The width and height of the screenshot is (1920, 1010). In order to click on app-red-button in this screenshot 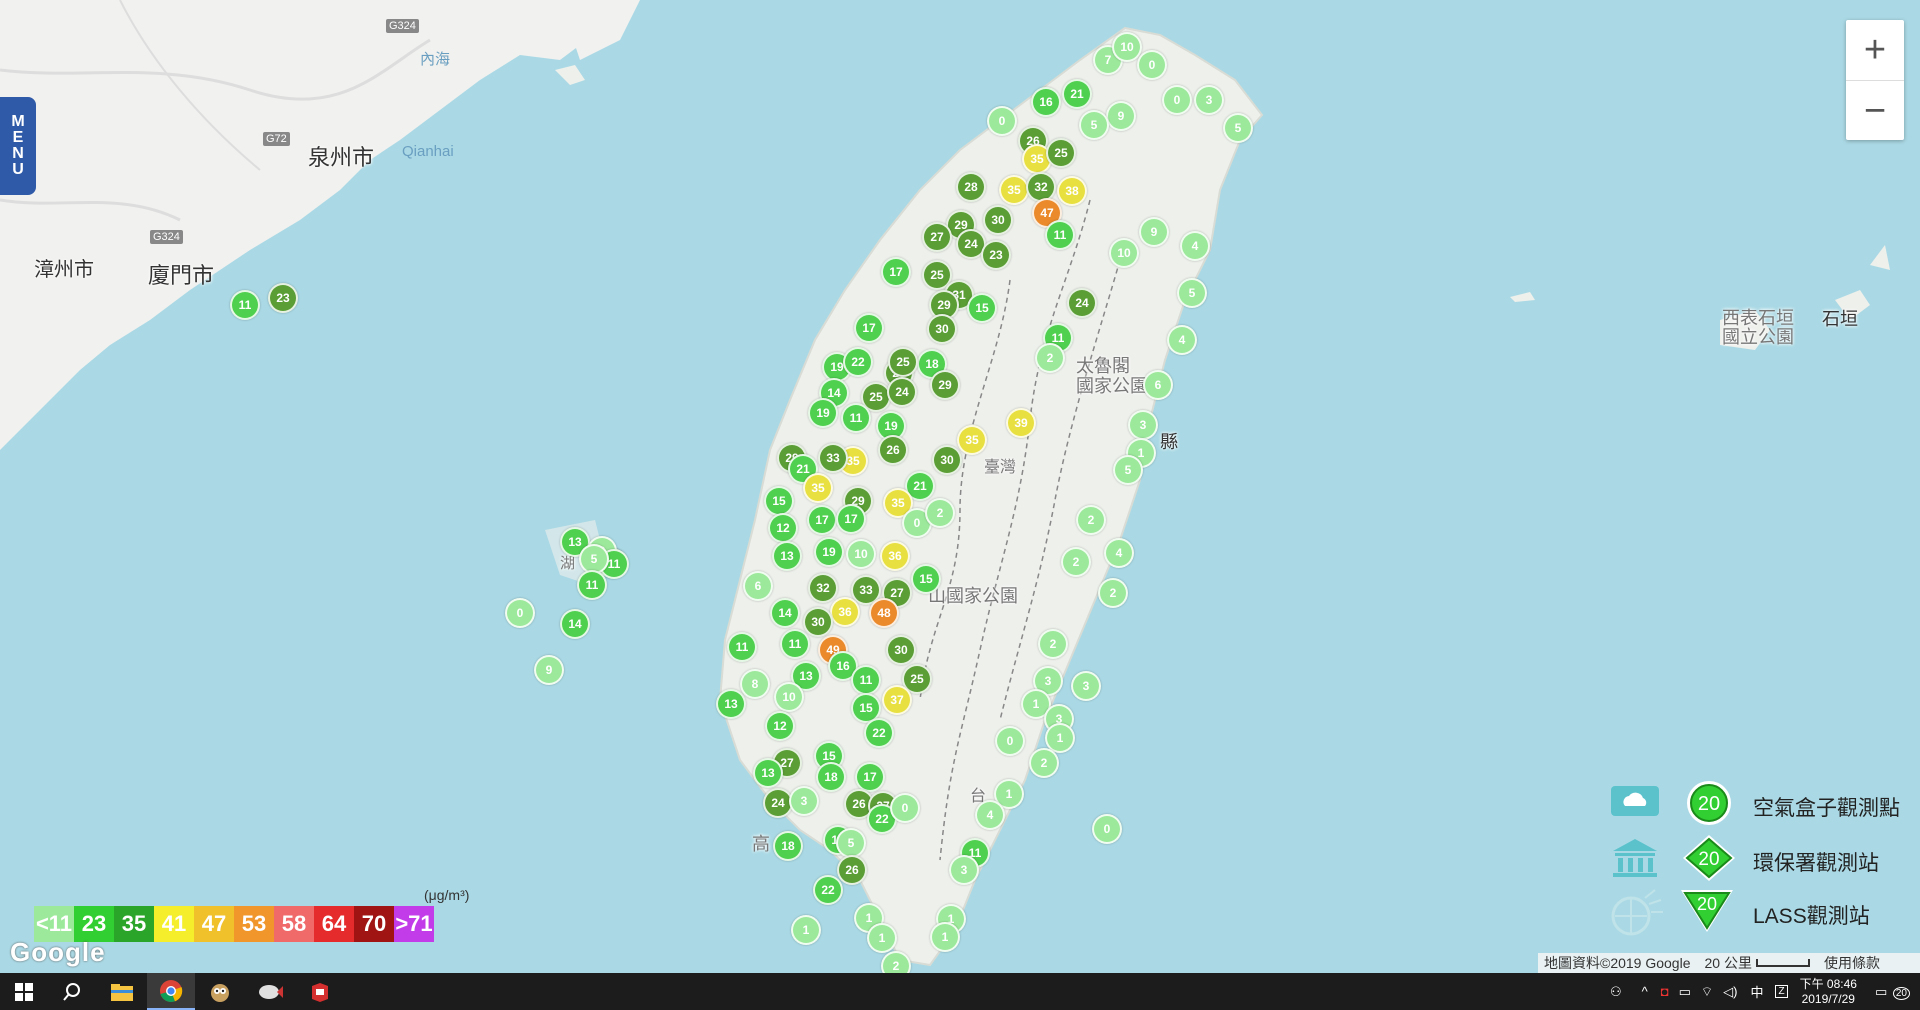, I will do `click(320, 991)`.